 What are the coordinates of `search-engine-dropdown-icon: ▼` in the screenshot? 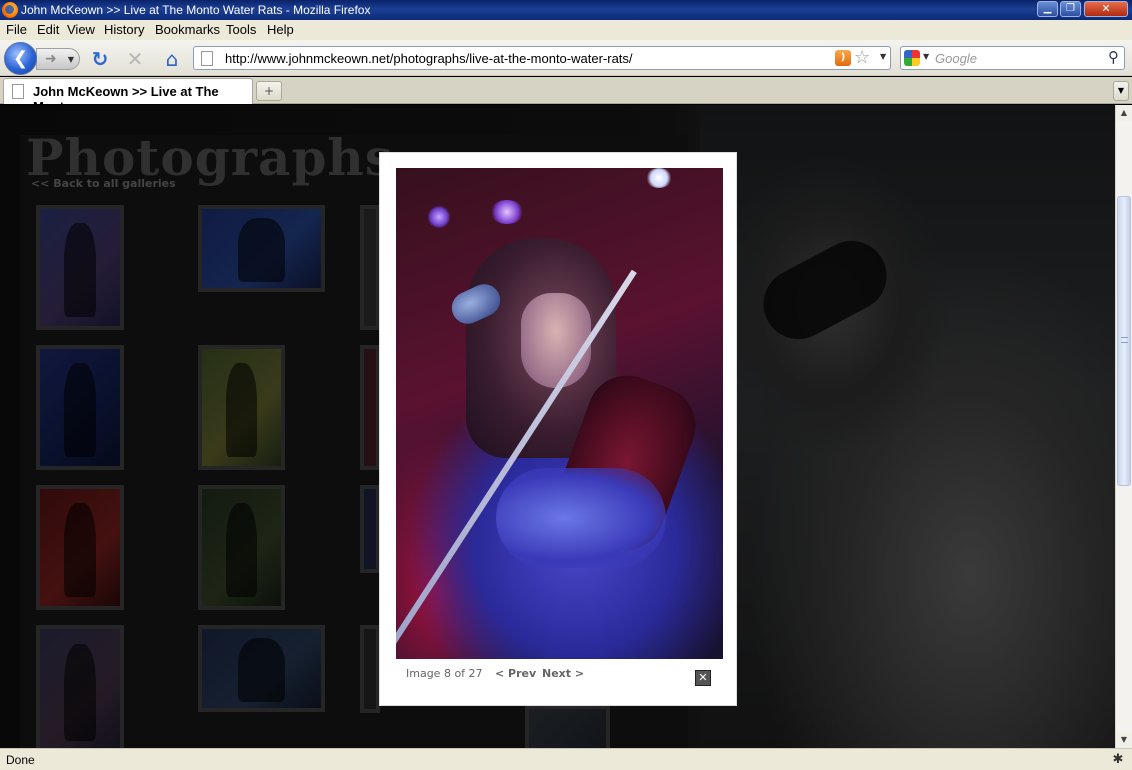 It's located at (926, 56).